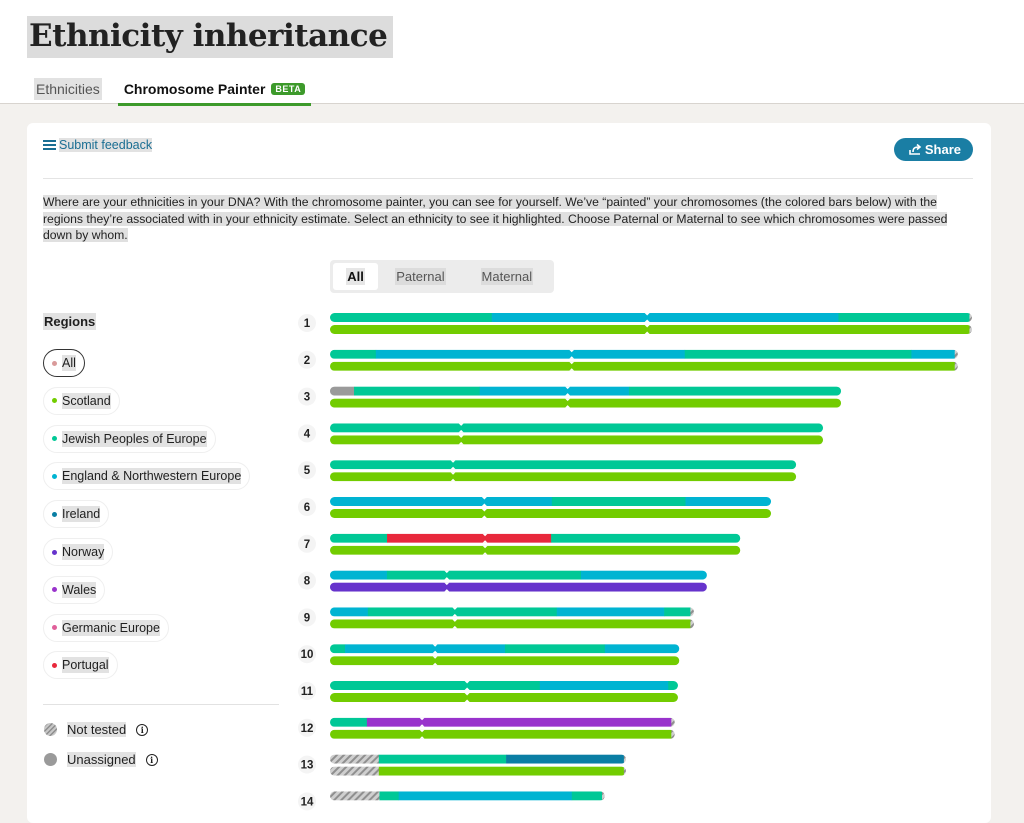 The image size is (1024, 823). Describe the element at coordinates (561, 434) in the screenshot. I see `chromosome-4: 4` at that location.